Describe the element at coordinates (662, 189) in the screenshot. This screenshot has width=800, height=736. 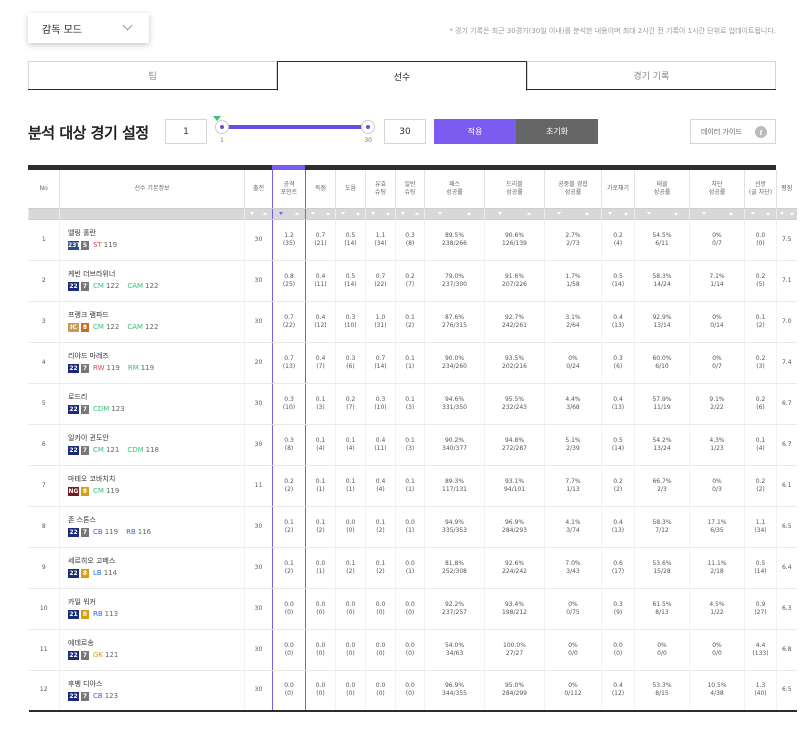
I see `column-header: 태클 성공률` at that location.